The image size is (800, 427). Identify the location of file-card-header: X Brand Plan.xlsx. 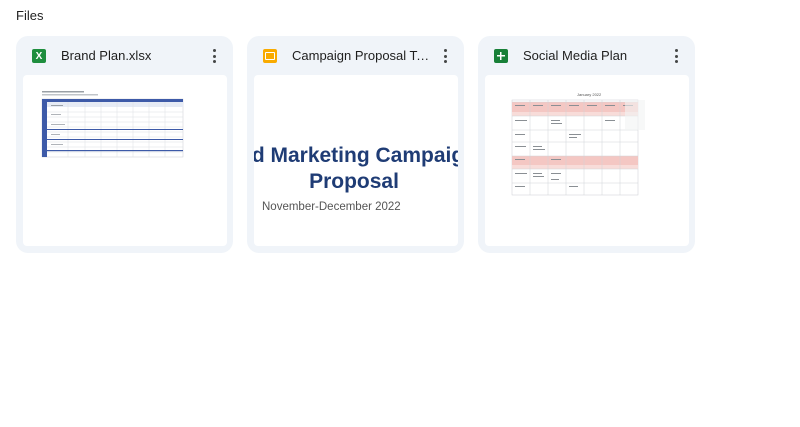
(124, 55).